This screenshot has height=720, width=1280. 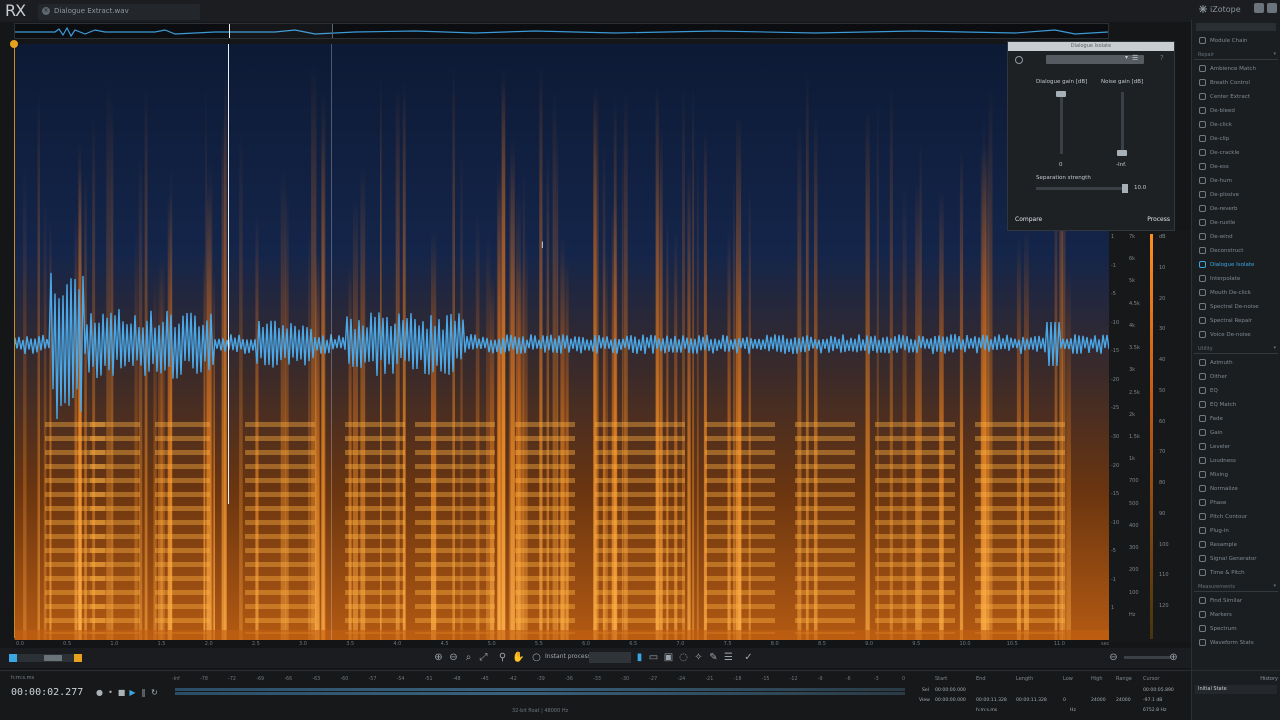 I want to click on sidebar-item-signal-generator: Signal Generator, so click(x=1237, y=559).